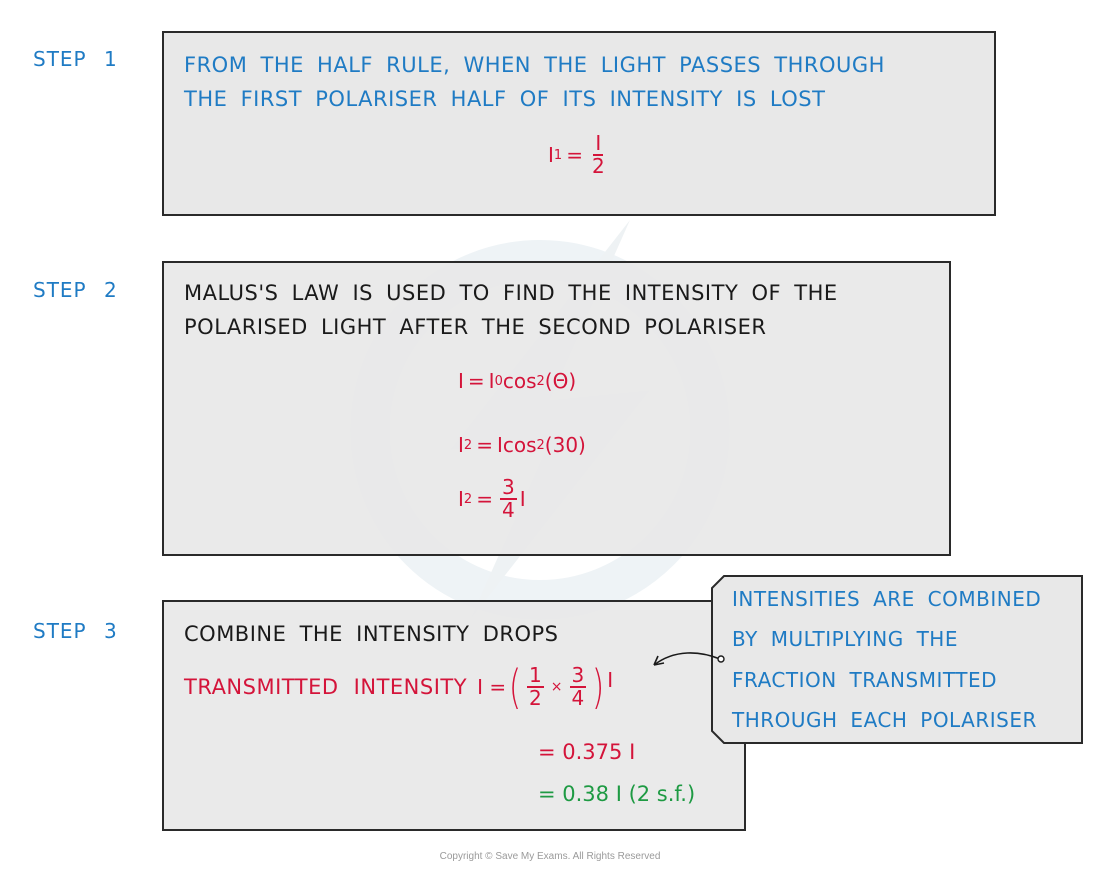 The image size is (1100, 878). What do you see at coordinates (75, 59) in the screenshot?
I see `step-1-label: STEP 1` at bounding box center [75, 59].